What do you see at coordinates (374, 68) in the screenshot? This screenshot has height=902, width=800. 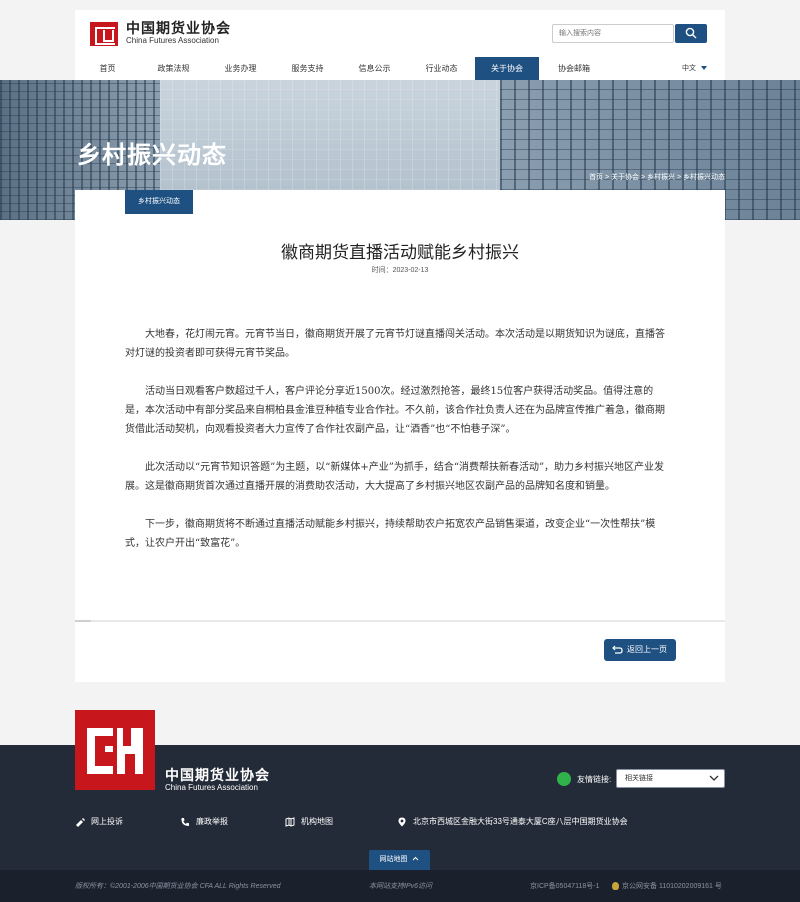 I see `nav-item-disclosure: 信息公示` at bounding box center [374, 68].